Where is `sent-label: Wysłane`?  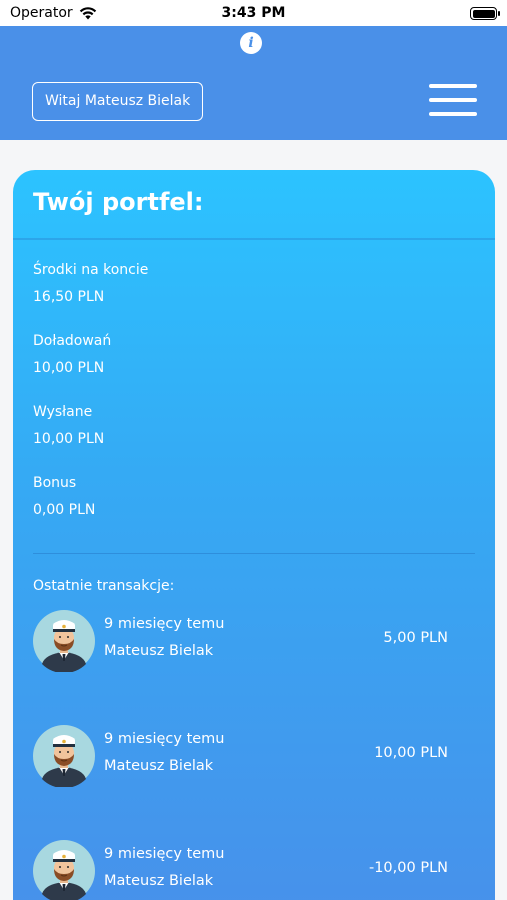 sent-label: Wysłane is located at coordinates (63, 412).